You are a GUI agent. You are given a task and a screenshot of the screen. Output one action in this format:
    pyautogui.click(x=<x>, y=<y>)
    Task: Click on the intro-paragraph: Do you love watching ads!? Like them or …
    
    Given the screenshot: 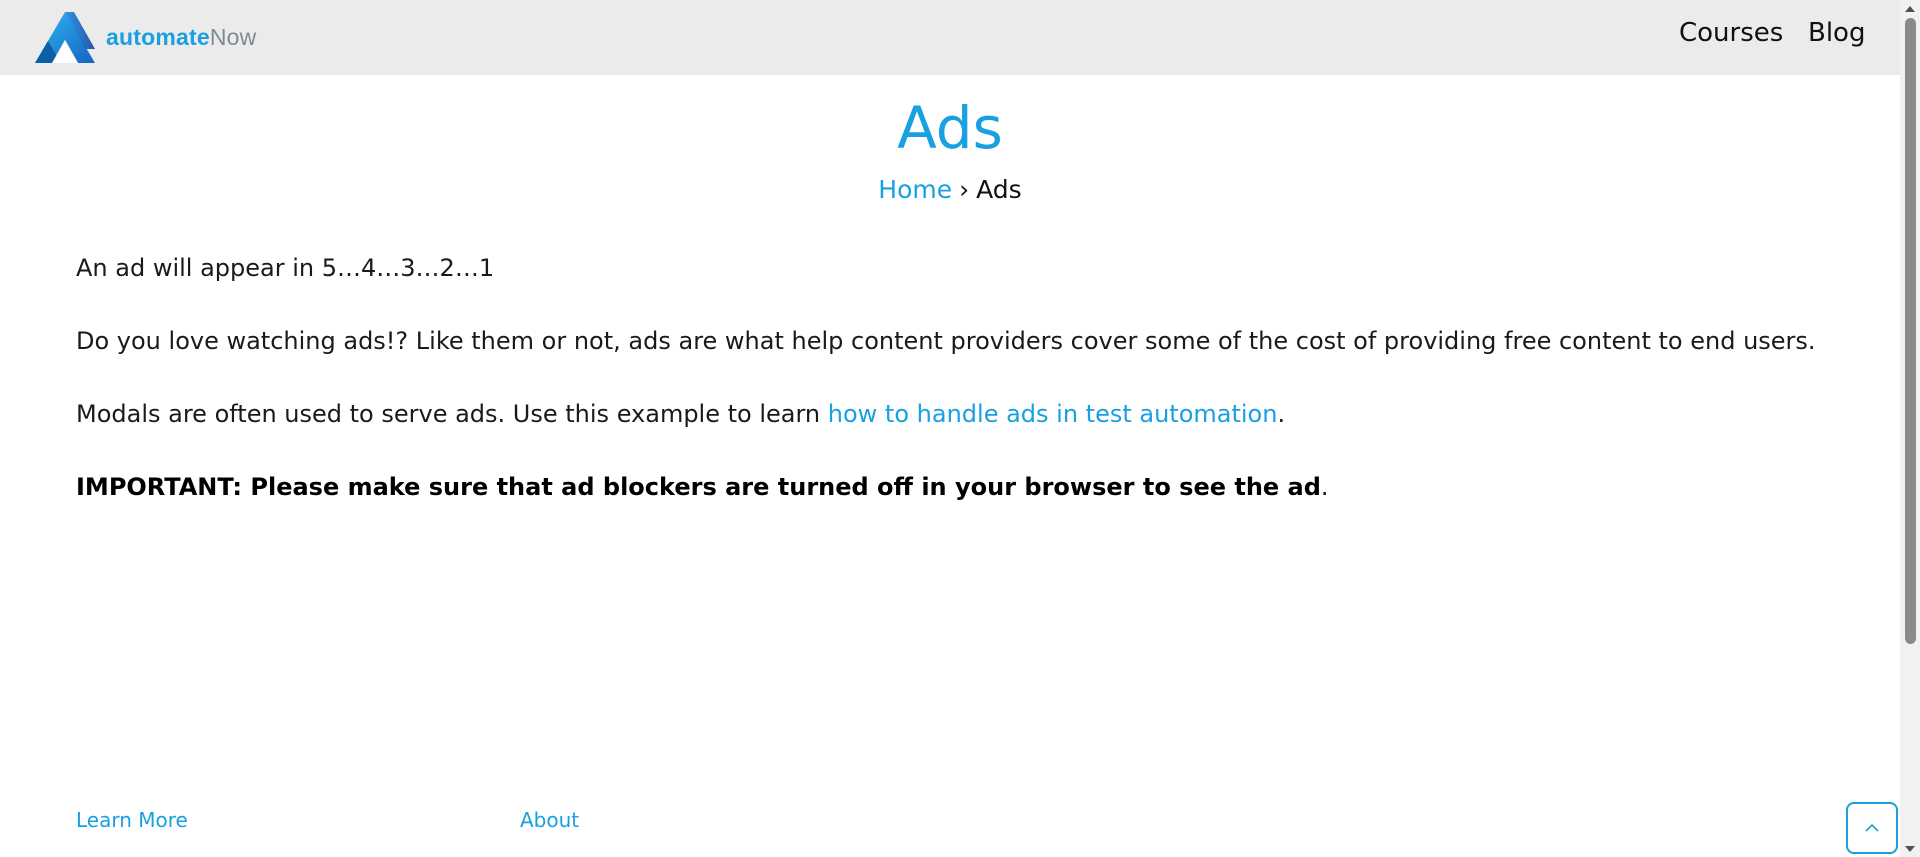 What is the action you would take?
    pyautogui.click(x=946, y=341)
    